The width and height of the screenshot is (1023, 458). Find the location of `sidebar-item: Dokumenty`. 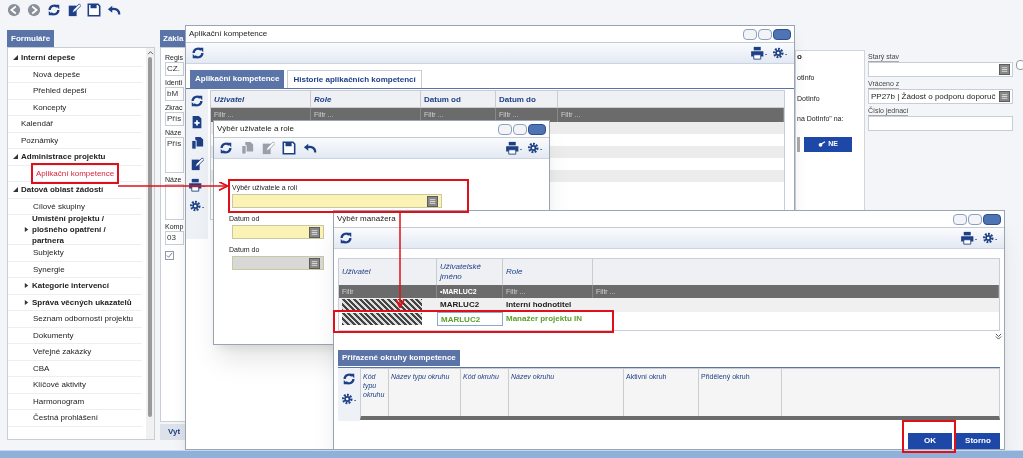

sidebar-item: Dokumenty is located at coordinates (53, 335).